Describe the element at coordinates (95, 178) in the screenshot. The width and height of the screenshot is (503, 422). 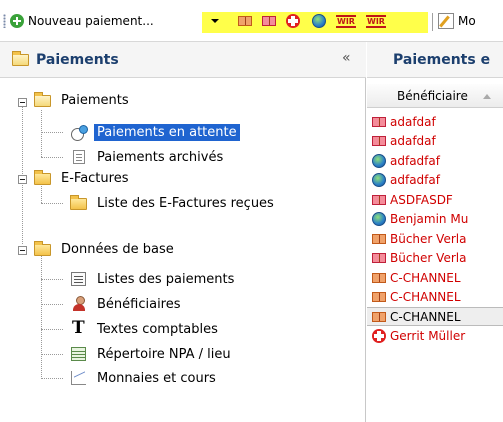
I see `tree-item-label: E-Factures` at that location.